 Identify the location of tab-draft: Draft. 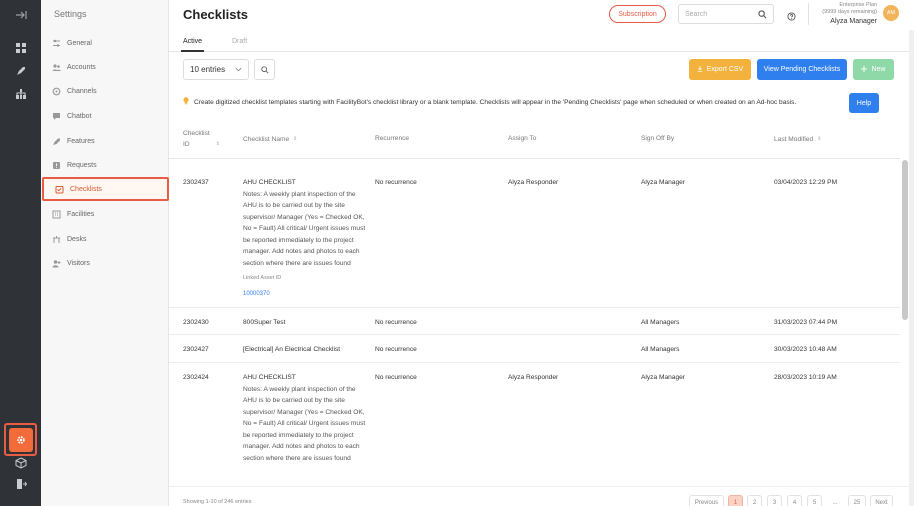
(239, 41).